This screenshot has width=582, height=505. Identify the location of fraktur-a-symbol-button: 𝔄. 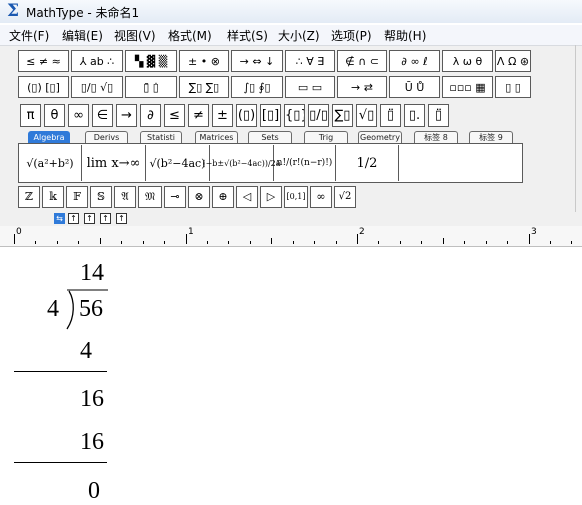
(125, 197).